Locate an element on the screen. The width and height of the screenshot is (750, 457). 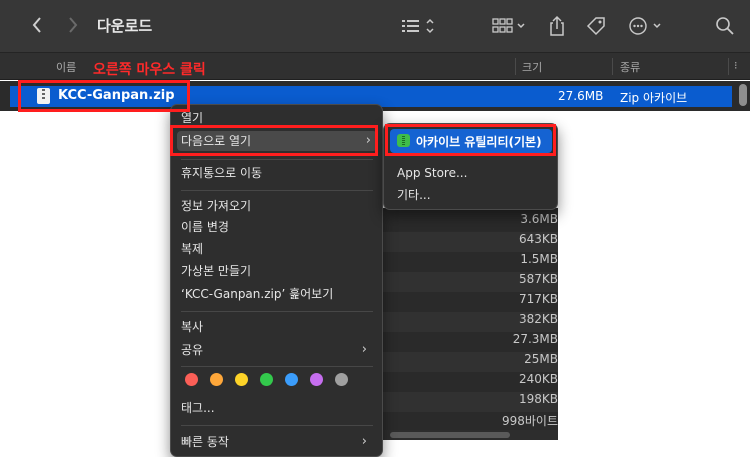
tag-gray is located at coordinates (341, 379).